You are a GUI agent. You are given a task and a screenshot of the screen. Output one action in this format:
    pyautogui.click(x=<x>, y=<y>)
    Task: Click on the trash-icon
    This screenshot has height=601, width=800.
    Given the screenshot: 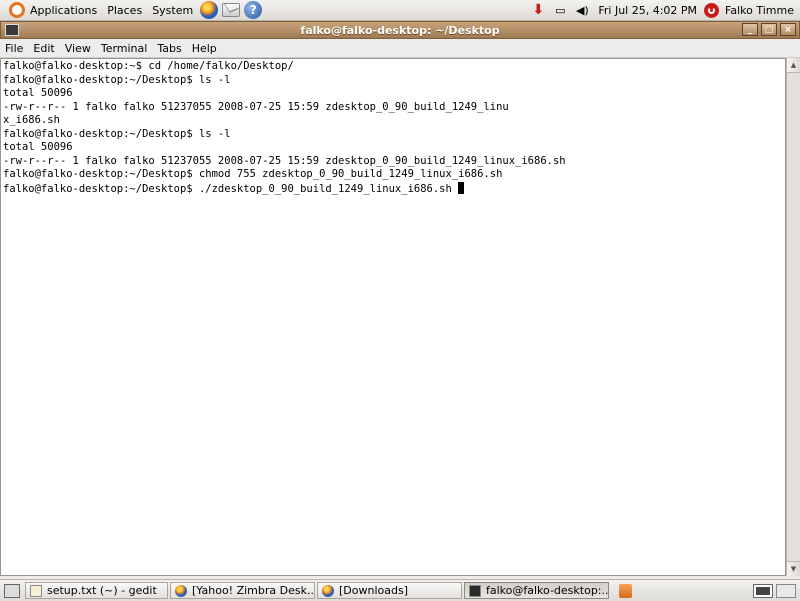 What is the action you would take?
    pyautogui.click(x=625, y=590)
    